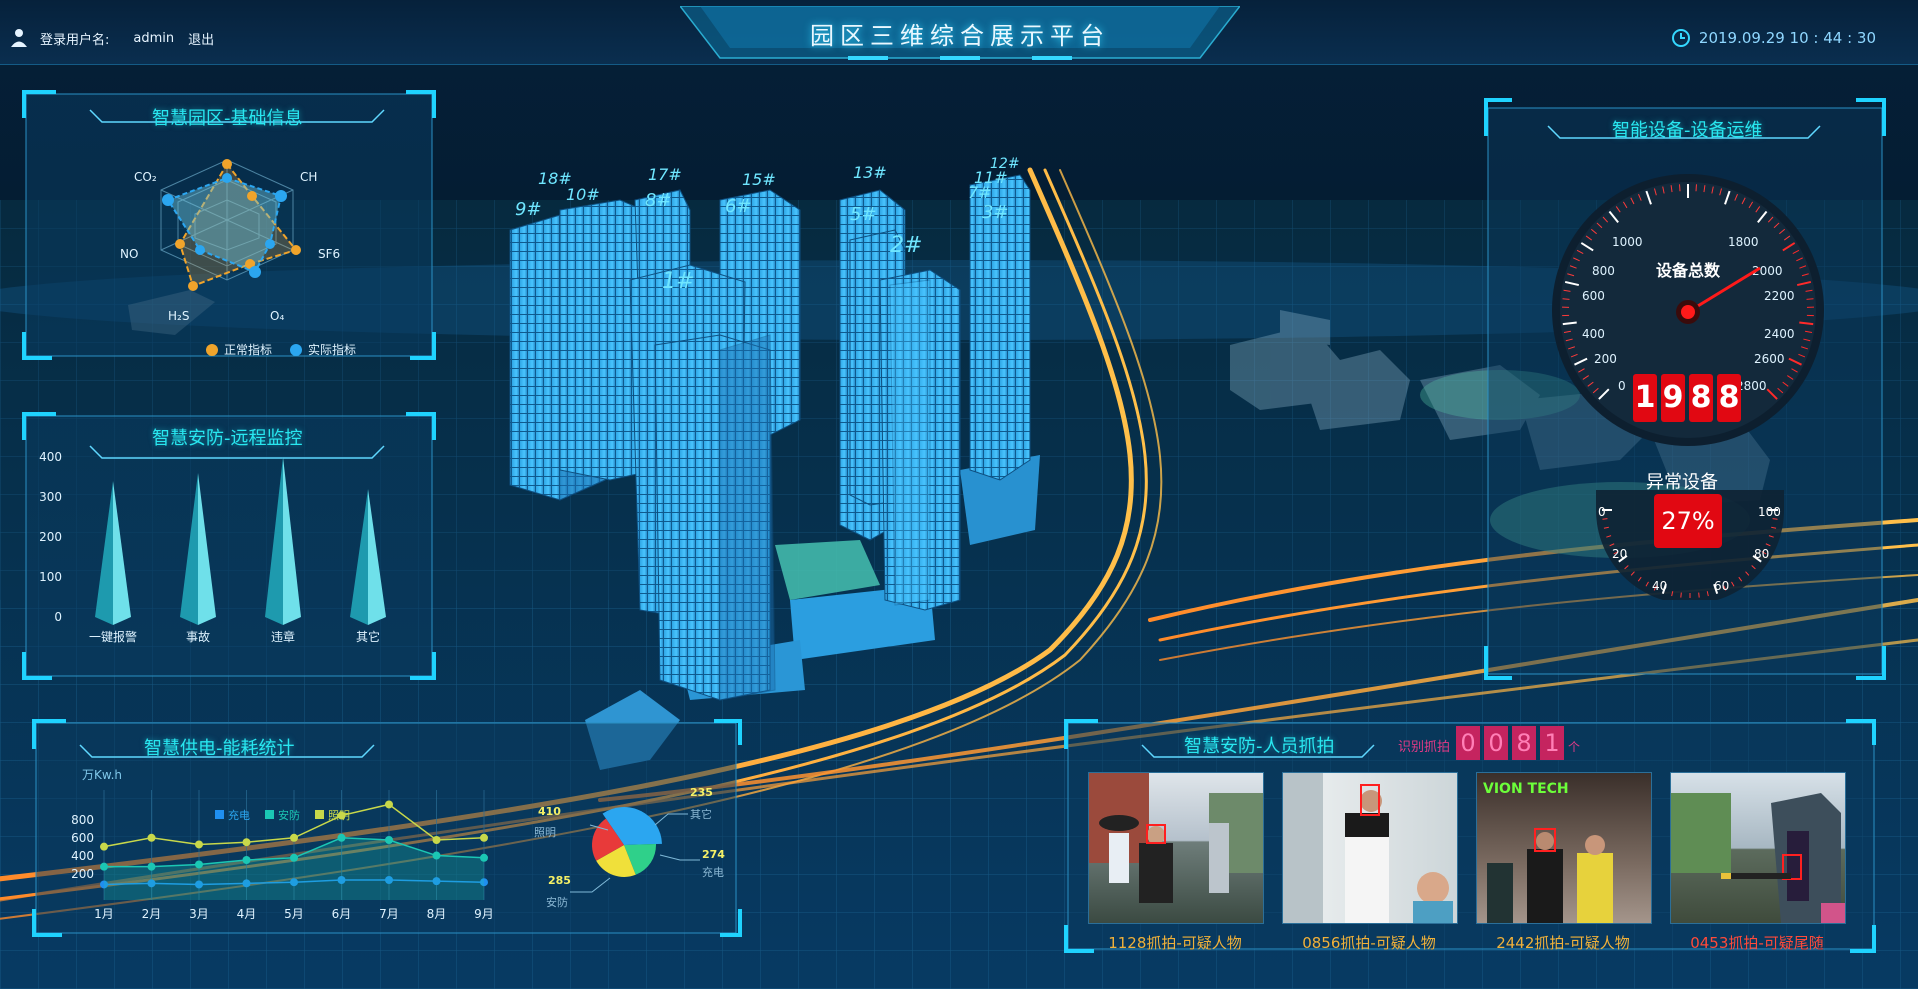  I want to click on odometer-digit: 1, so click(1645, 398).